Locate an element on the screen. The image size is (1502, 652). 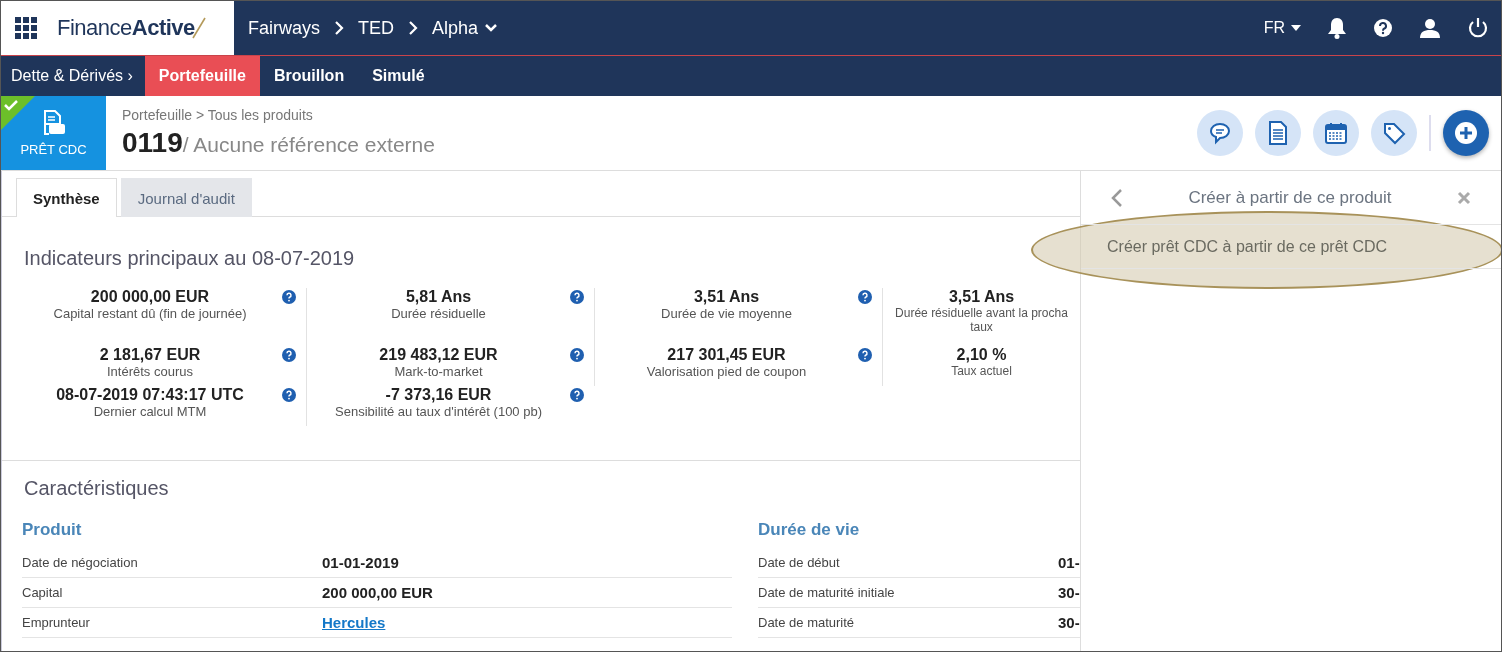
indicator-value: 219 483,12 EUR is located at coordinates (438, 355).